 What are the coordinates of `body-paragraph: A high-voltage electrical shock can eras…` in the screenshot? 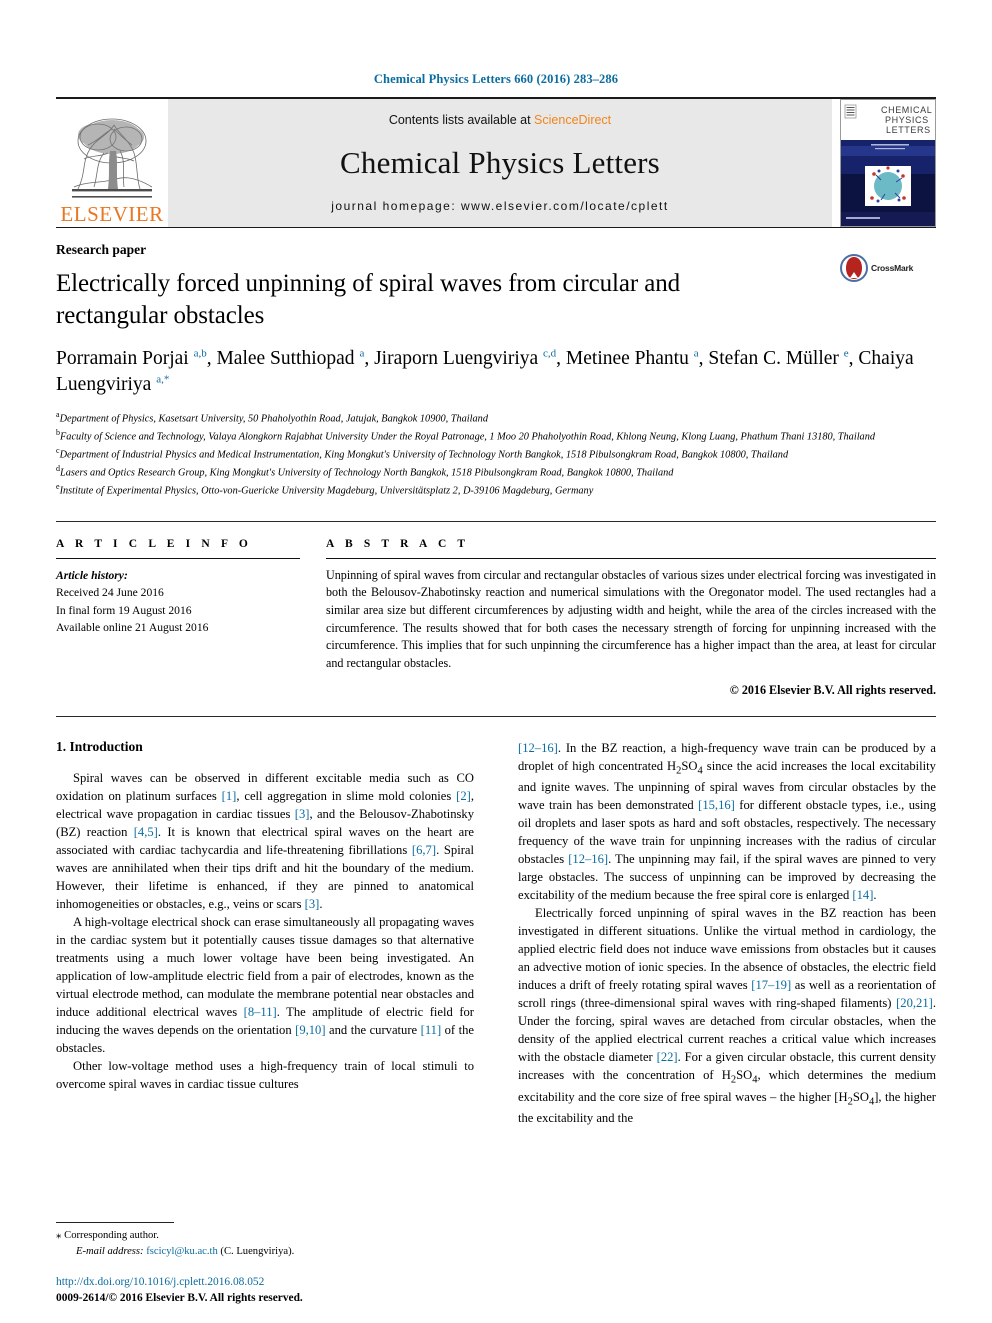 It's located at (265, 984).